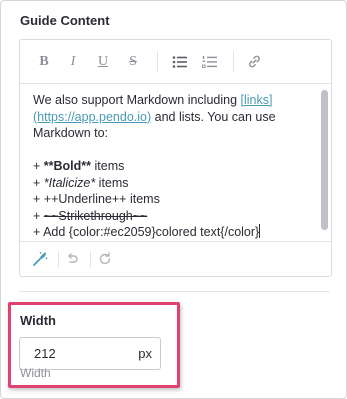  I want to click on numbered-list-button, so click(210, 62).